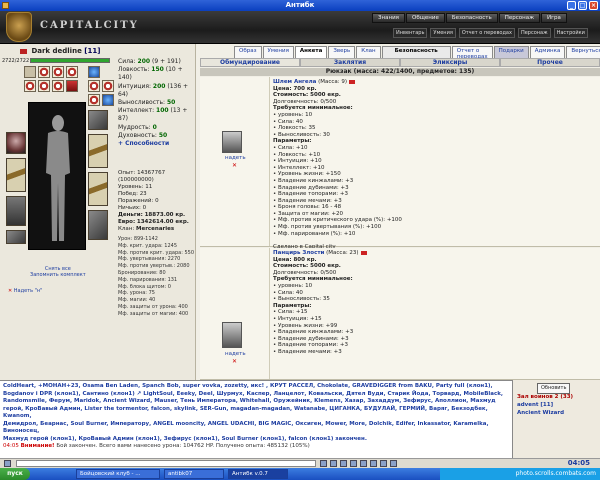  I want to click on character-avatar, so click(57, 176).